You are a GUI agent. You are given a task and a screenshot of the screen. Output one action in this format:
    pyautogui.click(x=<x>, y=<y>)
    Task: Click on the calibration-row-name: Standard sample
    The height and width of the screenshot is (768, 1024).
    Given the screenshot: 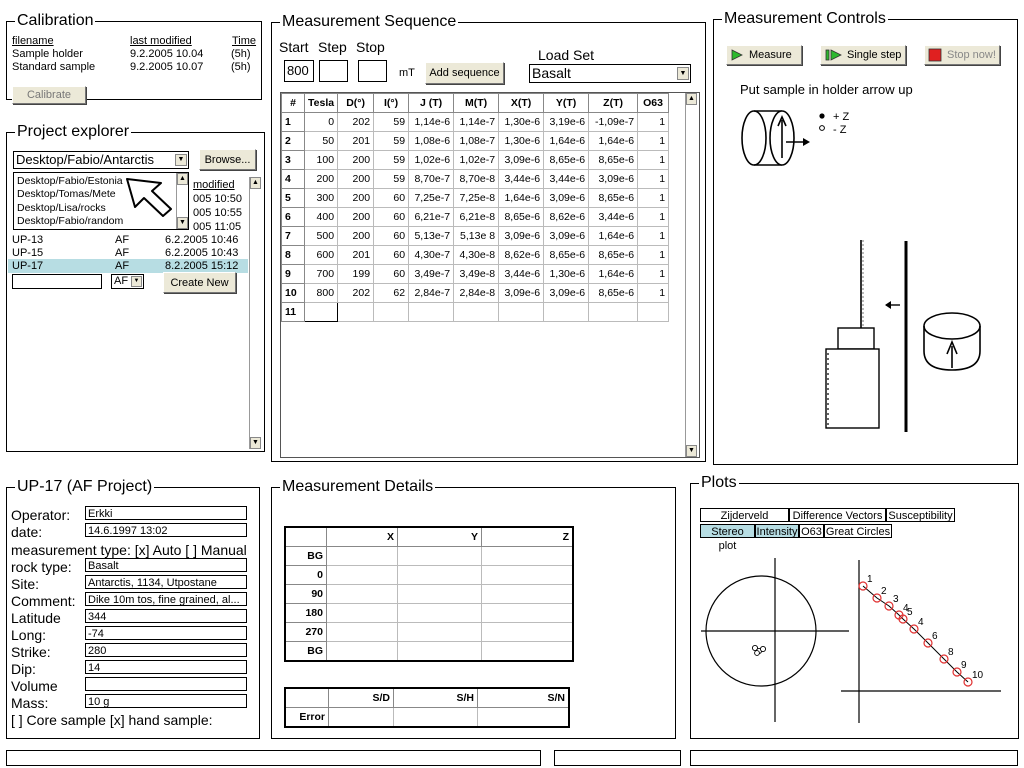 What is the action you would take?
    pyautogui.click(x=53, y=67)
    